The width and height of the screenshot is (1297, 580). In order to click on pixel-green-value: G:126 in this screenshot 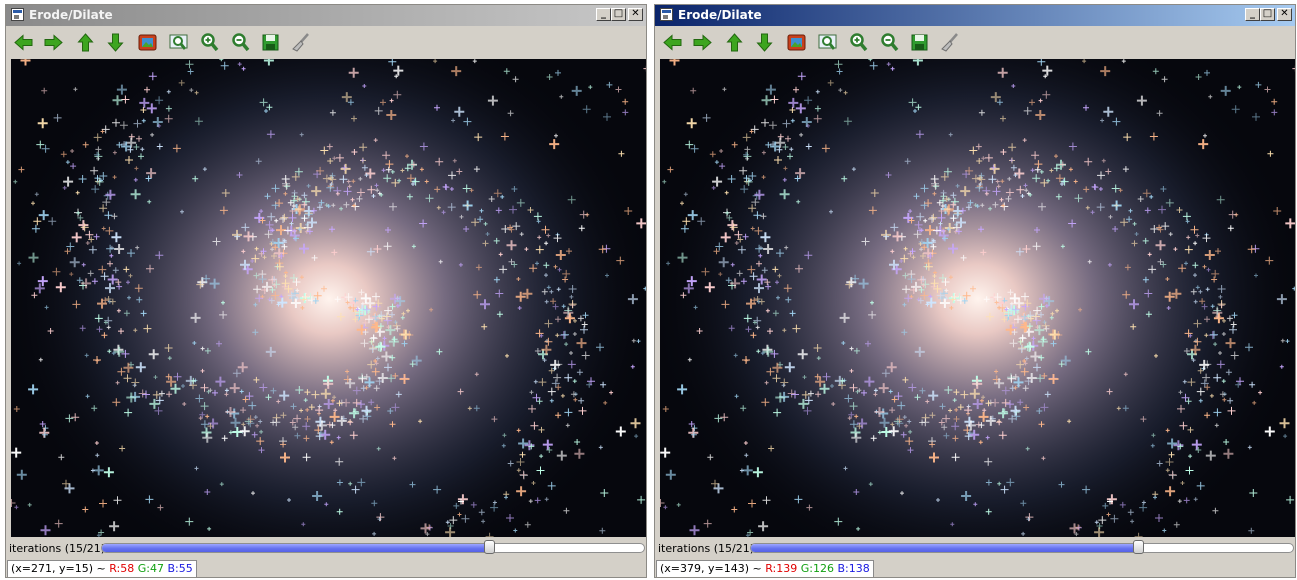, I will do `click(817, 568)`.